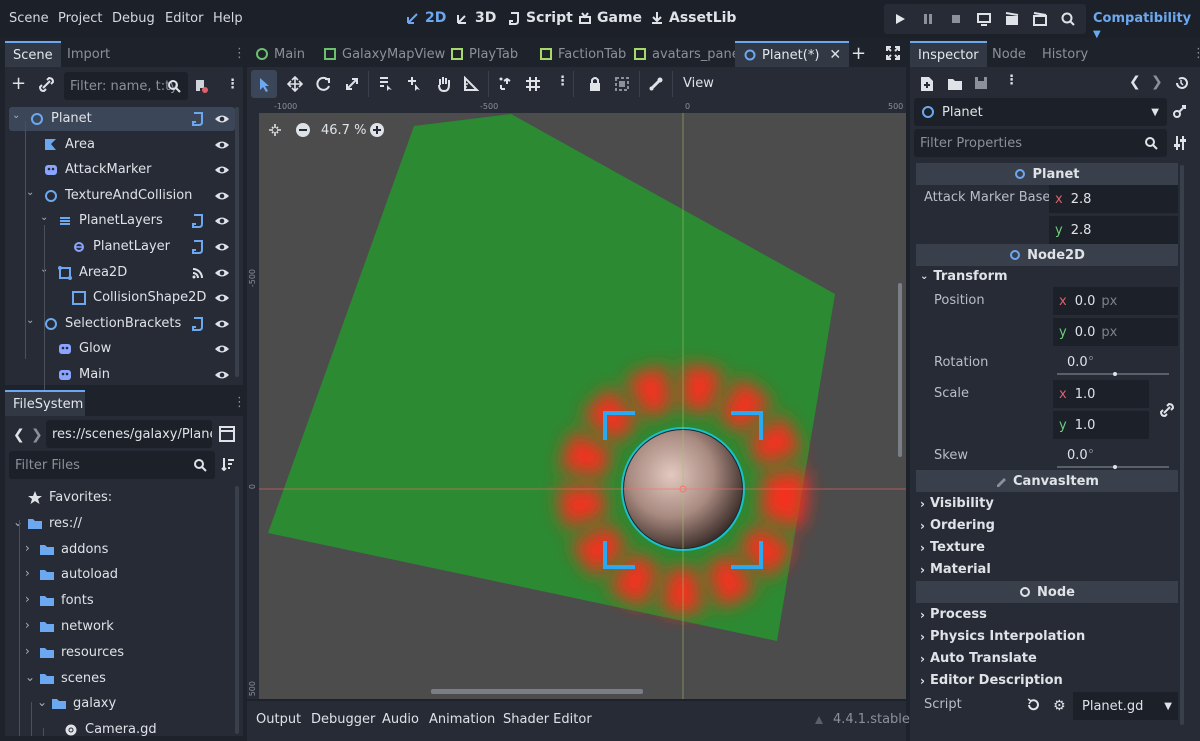 This screenshot has height=741, width=1200. What do you see at coordinates (1033, 705) in the screenshot?
I see `reset-icon` at bounding box center [1033, 705].